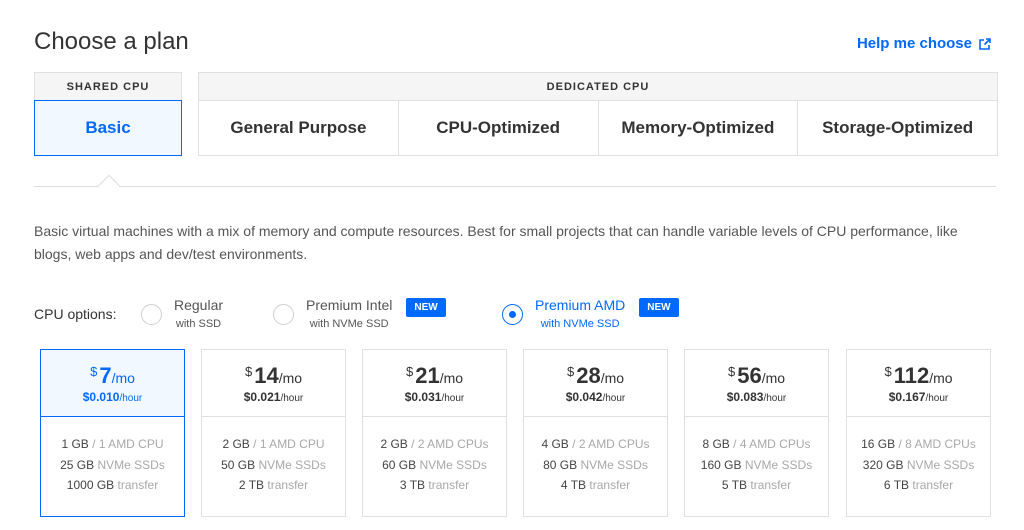 This screenshot has width=1024, height=530. What do you see at coordinates (273, 396) in the screenshot?
I see `hourly-price: $0.021/hour` at bounding box center [273, 396].